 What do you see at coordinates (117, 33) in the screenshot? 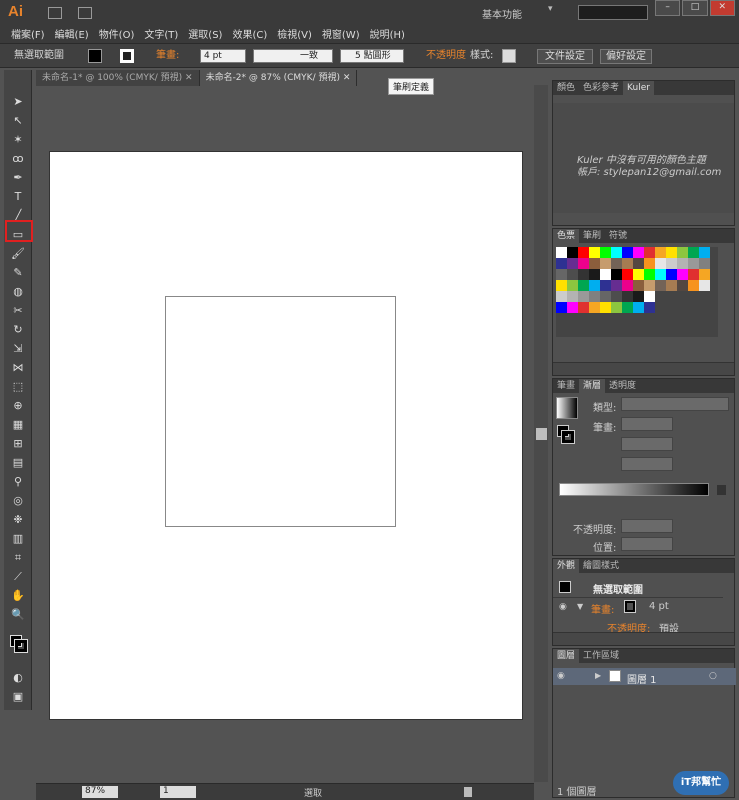
I see `menu-object: 物件(O)` at bounding box center [117, 33].